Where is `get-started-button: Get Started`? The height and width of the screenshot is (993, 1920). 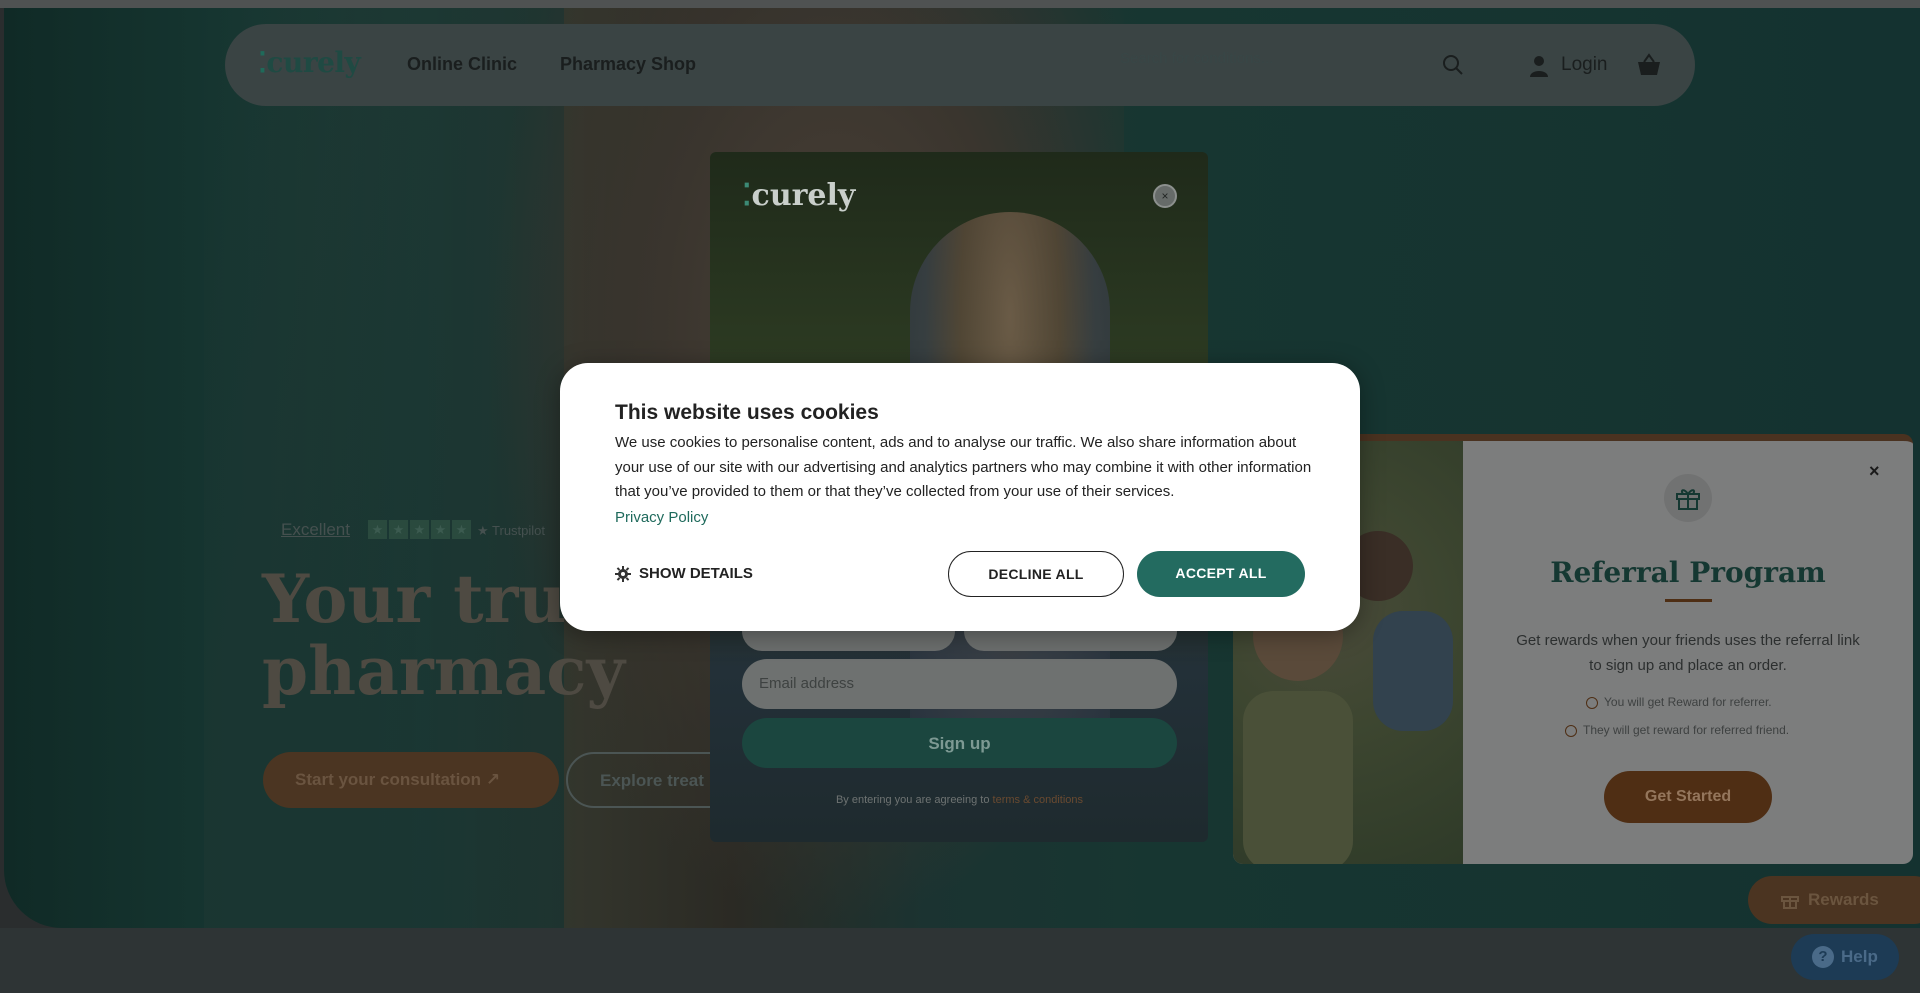
get-started-button: Get Started is located at coordinates (1688, 797).